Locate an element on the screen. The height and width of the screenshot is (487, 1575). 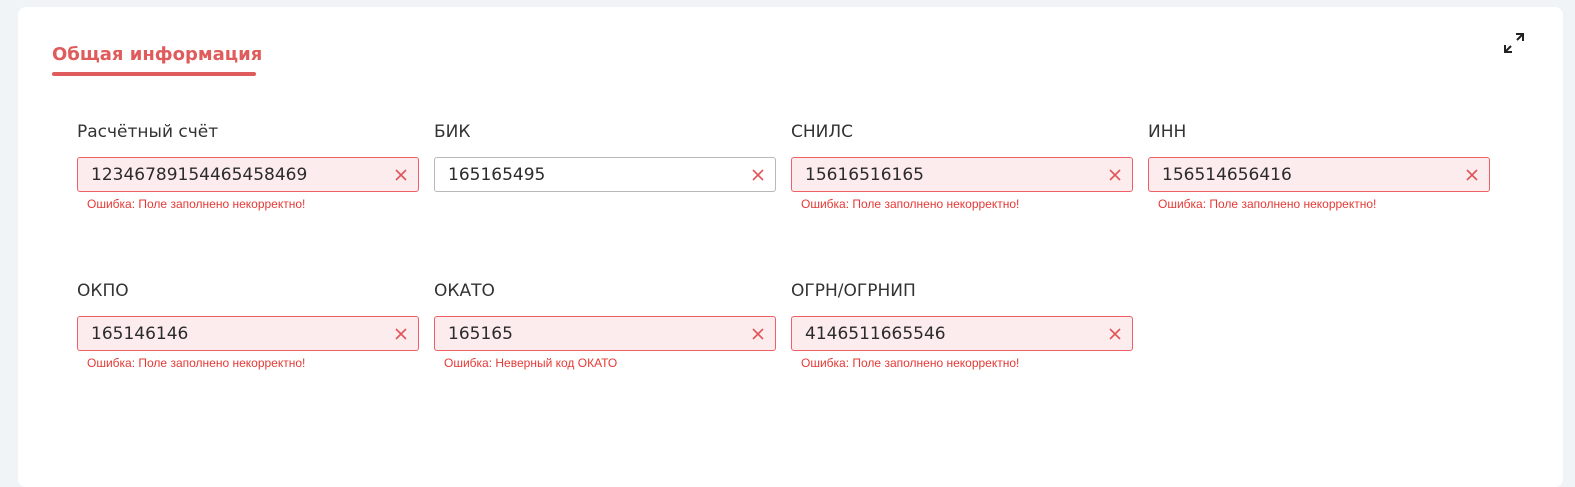
okato-input is located at coordinates (591, 333).